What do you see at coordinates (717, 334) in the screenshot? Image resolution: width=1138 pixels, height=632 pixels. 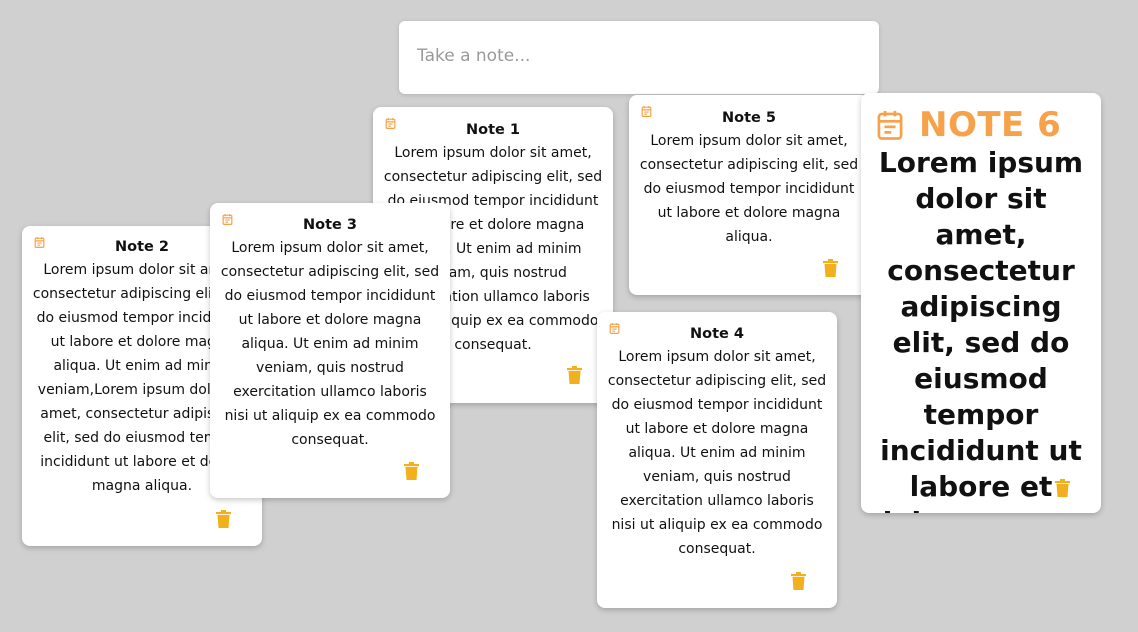 I see `note-title: Note 4` at bounding box center [717, 334].